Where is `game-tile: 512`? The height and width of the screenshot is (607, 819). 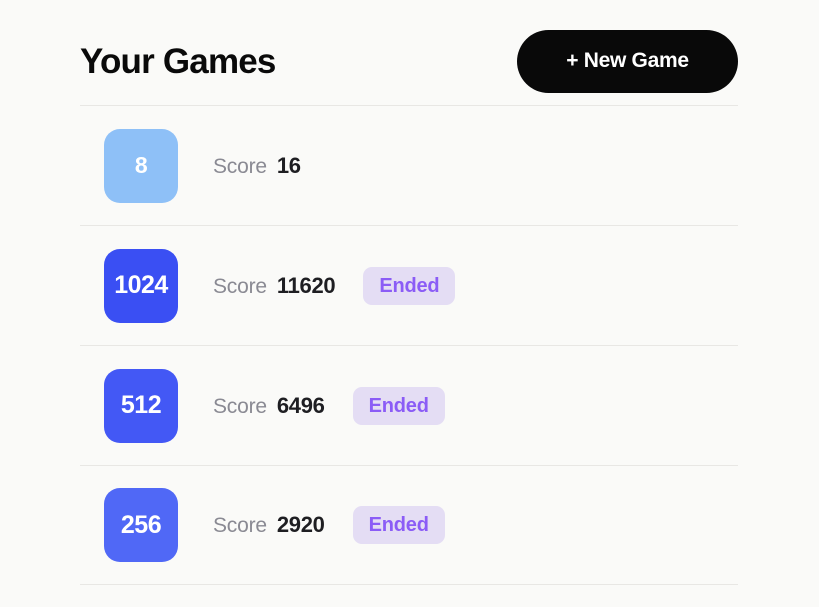
game-tile: 512 is located at coordinates (141, 405).